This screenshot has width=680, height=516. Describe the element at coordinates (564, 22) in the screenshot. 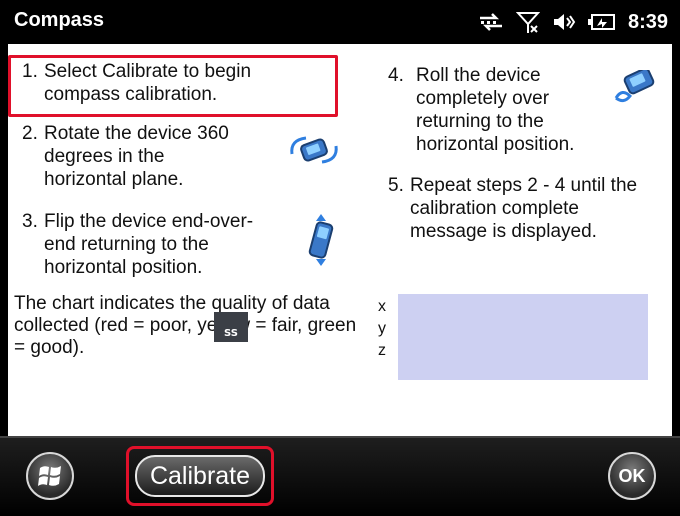

I see `volume-icon` at that location.